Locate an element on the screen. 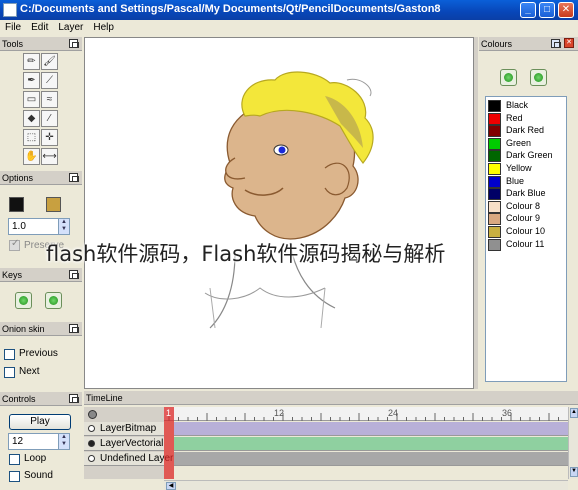  ruler-label-36: 36 is located at coordinates (507, 413).